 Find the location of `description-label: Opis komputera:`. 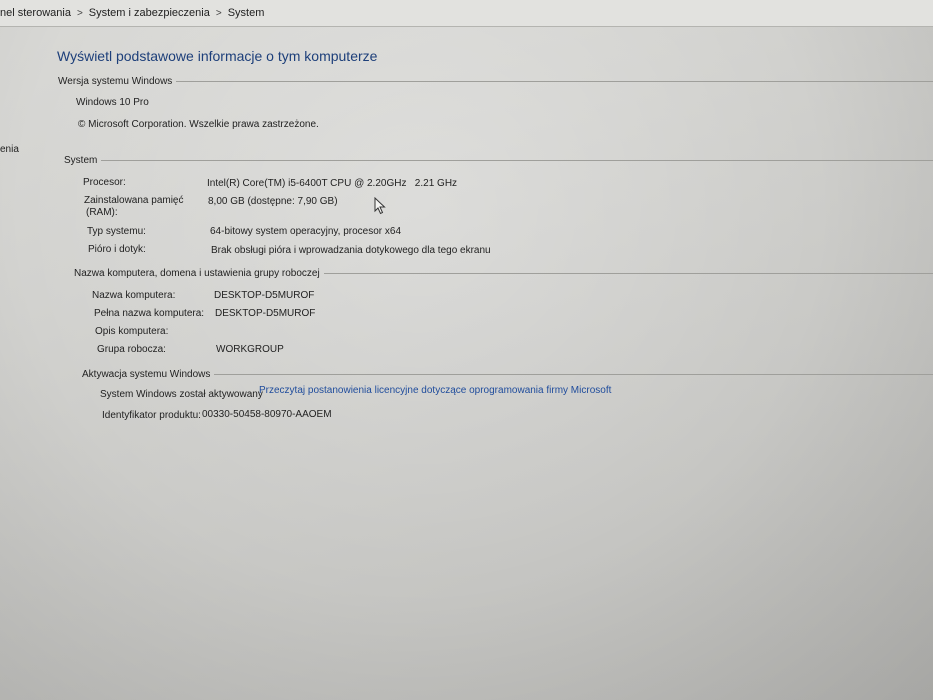

description-label: Opis komputera: is located at coordinates (132, 331).